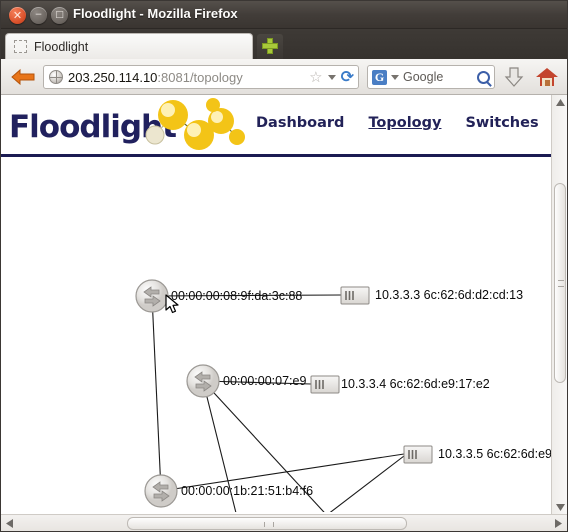 This screenshot has height=532, width=568. What do you see at coordinates (418, 454) in the screenshot?
I see `host-node-h5` at bounding box center [418, 454].